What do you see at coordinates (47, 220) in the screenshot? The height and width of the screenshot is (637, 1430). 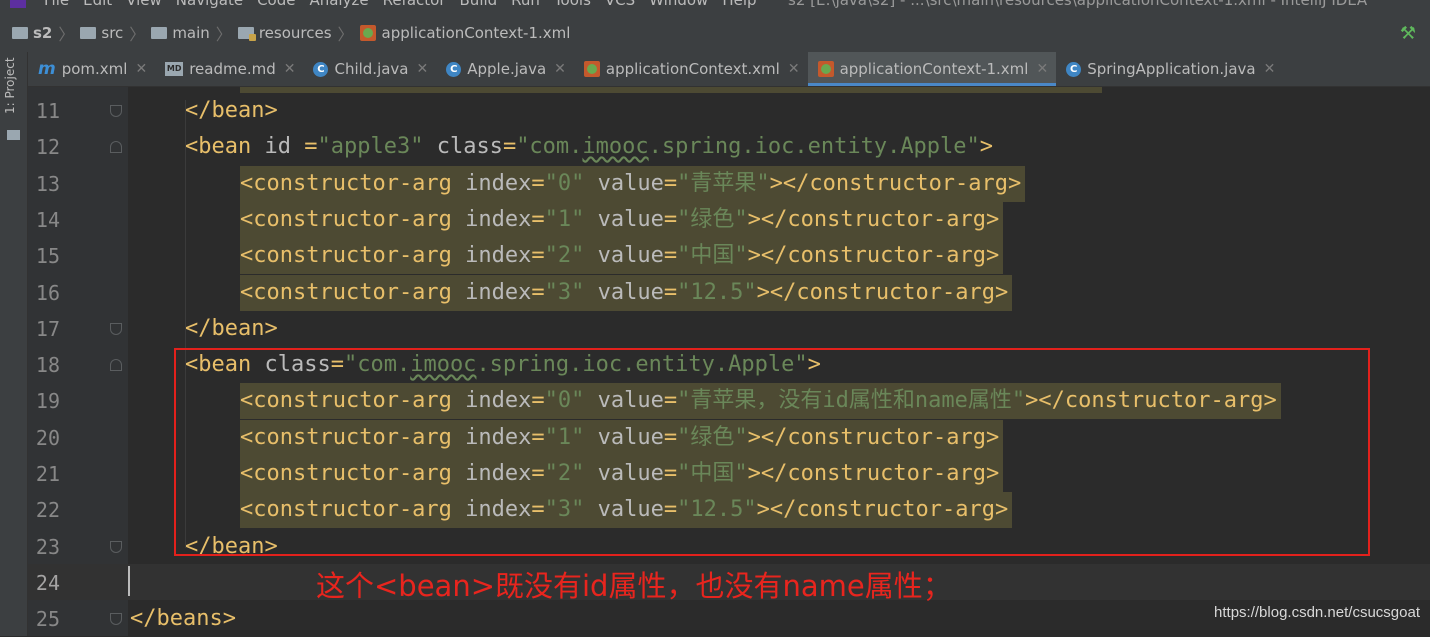 I see `line-number: 14` at bounding box center [47, 220].